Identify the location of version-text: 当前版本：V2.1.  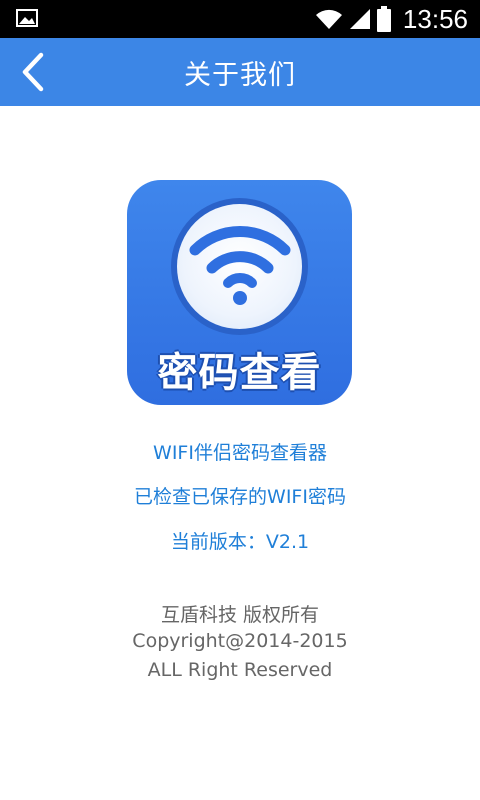
(240, 542).